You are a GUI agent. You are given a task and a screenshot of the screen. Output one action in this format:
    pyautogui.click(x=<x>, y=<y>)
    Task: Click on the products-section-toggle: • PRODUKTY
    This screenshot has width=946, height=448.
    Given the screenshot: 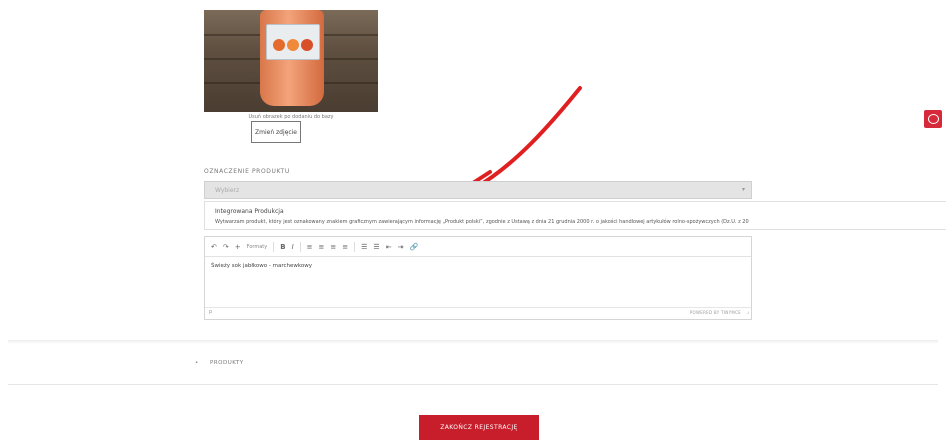 What is the action you would take?
    pyautogui.click(x=219, y=363)
    